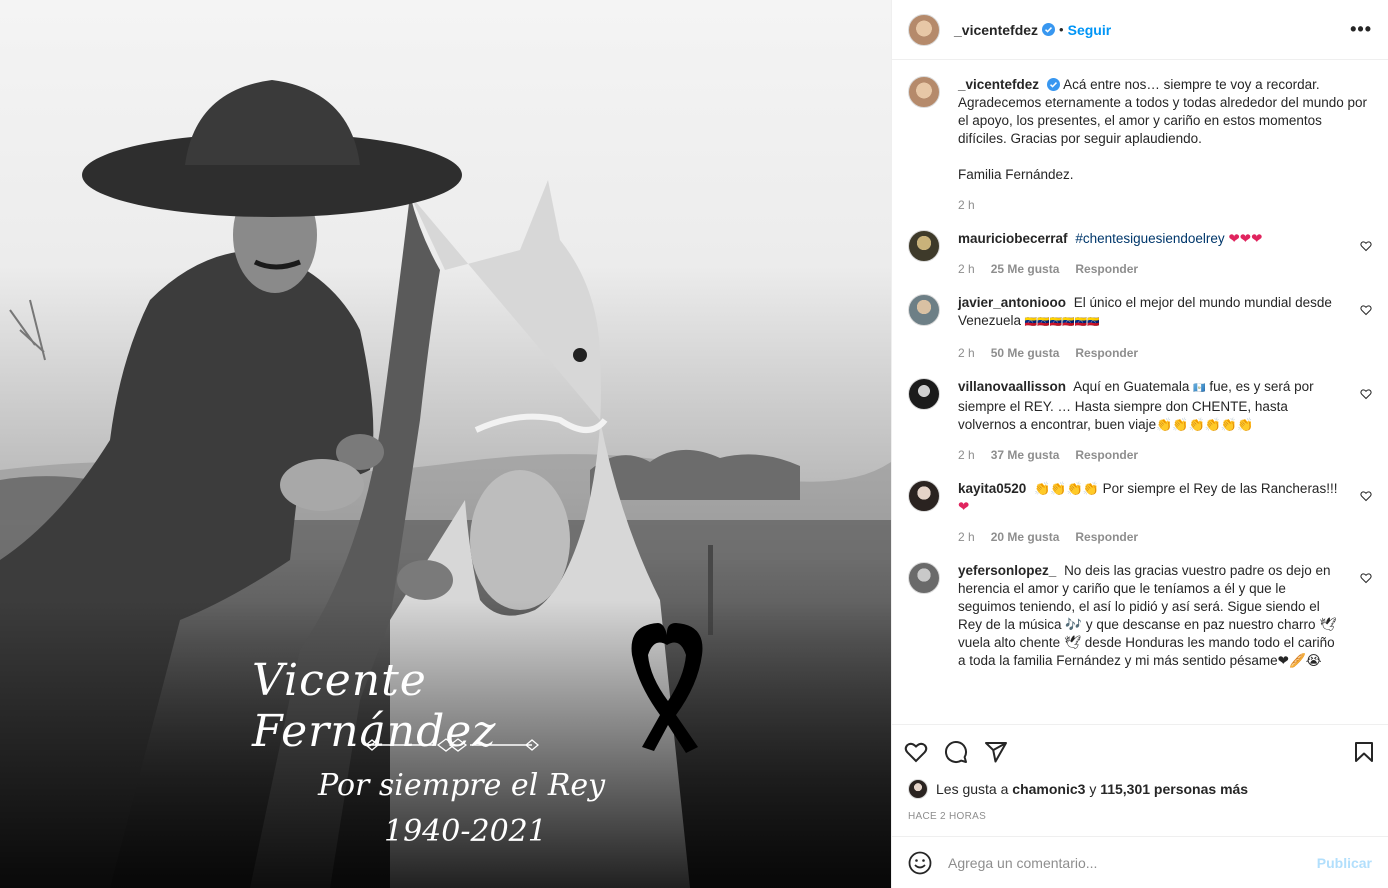 The height and width of the screenshot is (888, 1388). What do you see at coordinates (1012, 386) in the screenshot?
I see `comment-username: villanovaallisson` at bounding box center [1012, 386].